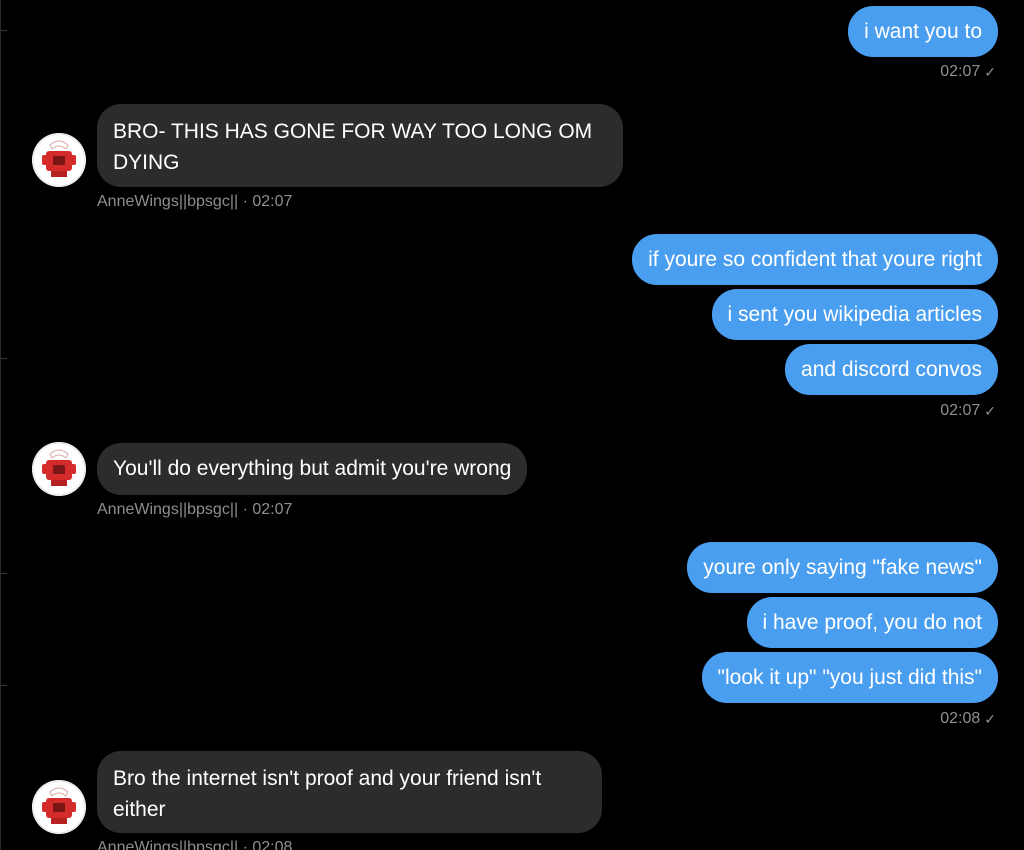  I want to click on outgoing-message: i have proof, you do not, so click(872, 622).